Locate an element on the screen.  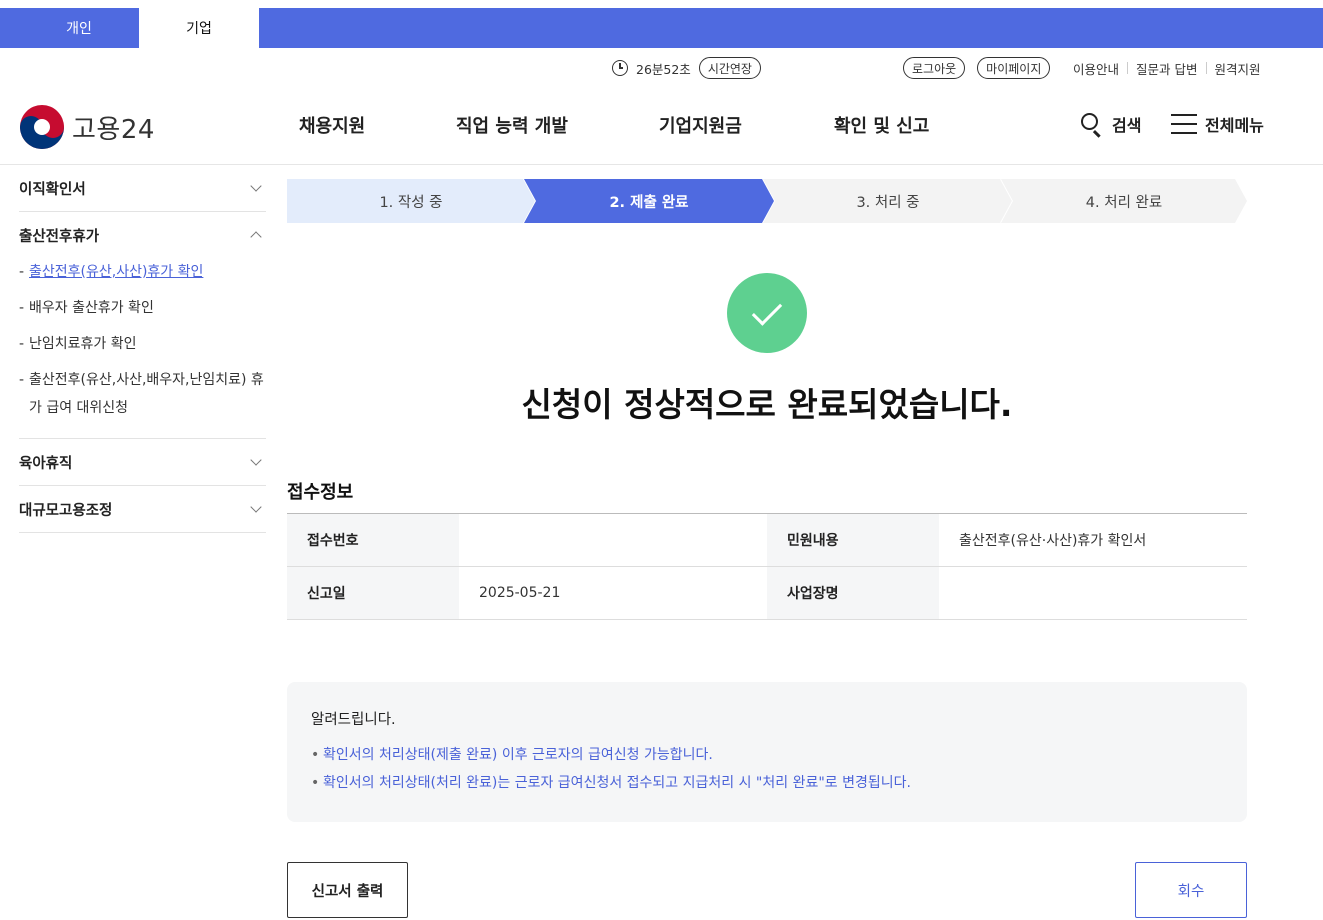
link-qna: 질문과 답변 is located at coordinates (1166, 68).